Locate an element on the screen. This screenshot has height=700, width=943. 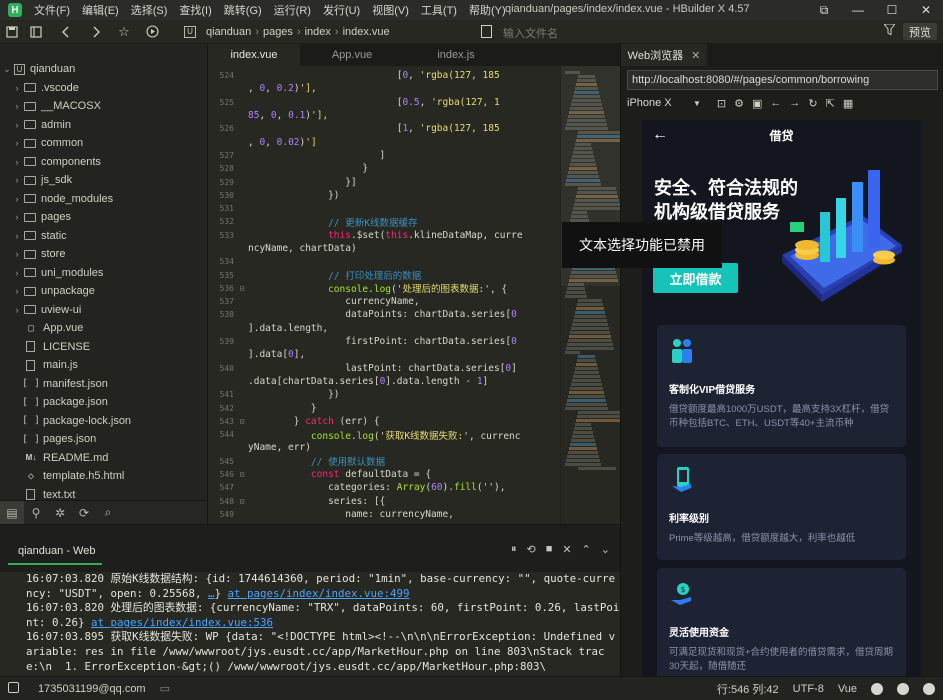
open-external-icon: ⇱ is located at coordinates (830, 103).